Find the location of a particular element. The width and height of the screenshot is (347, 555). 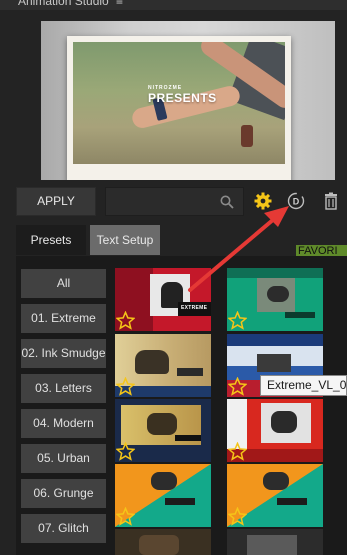

thumbnail-caption: EXTREME is located at coordinates (194, 308).